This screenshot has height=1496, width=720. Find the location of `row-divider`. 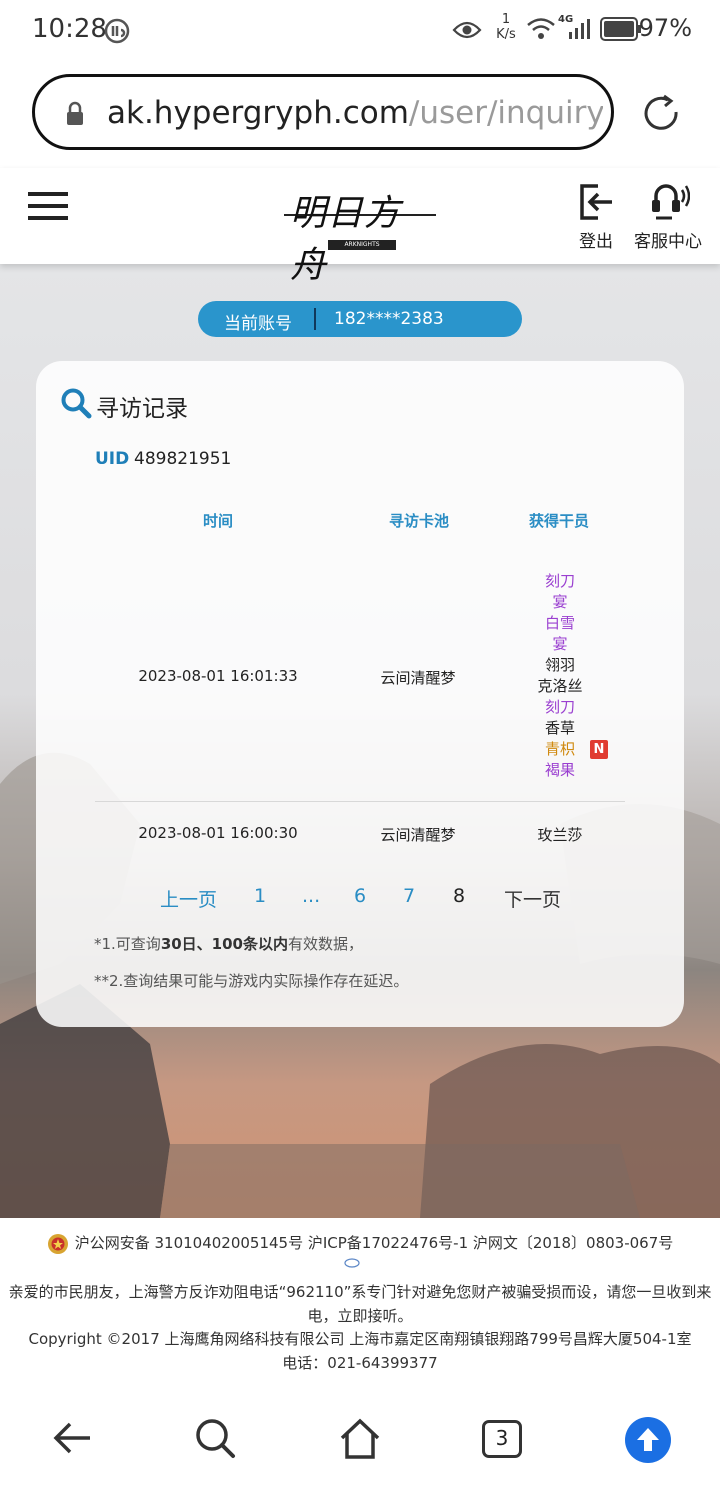

row-divider is located at coordinates (360, 801).